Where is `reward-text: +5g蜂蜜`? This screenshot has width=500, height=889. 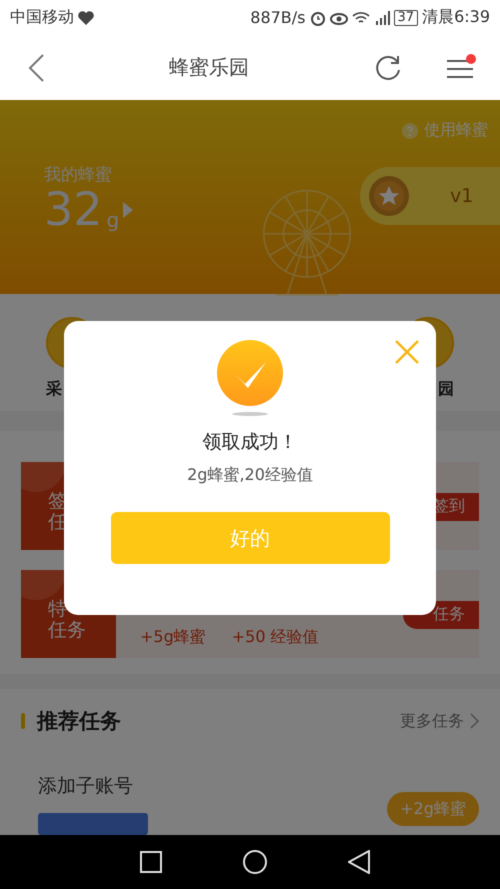 reward-text: +5g蜂蜜 is located at coordinates (173, 637).